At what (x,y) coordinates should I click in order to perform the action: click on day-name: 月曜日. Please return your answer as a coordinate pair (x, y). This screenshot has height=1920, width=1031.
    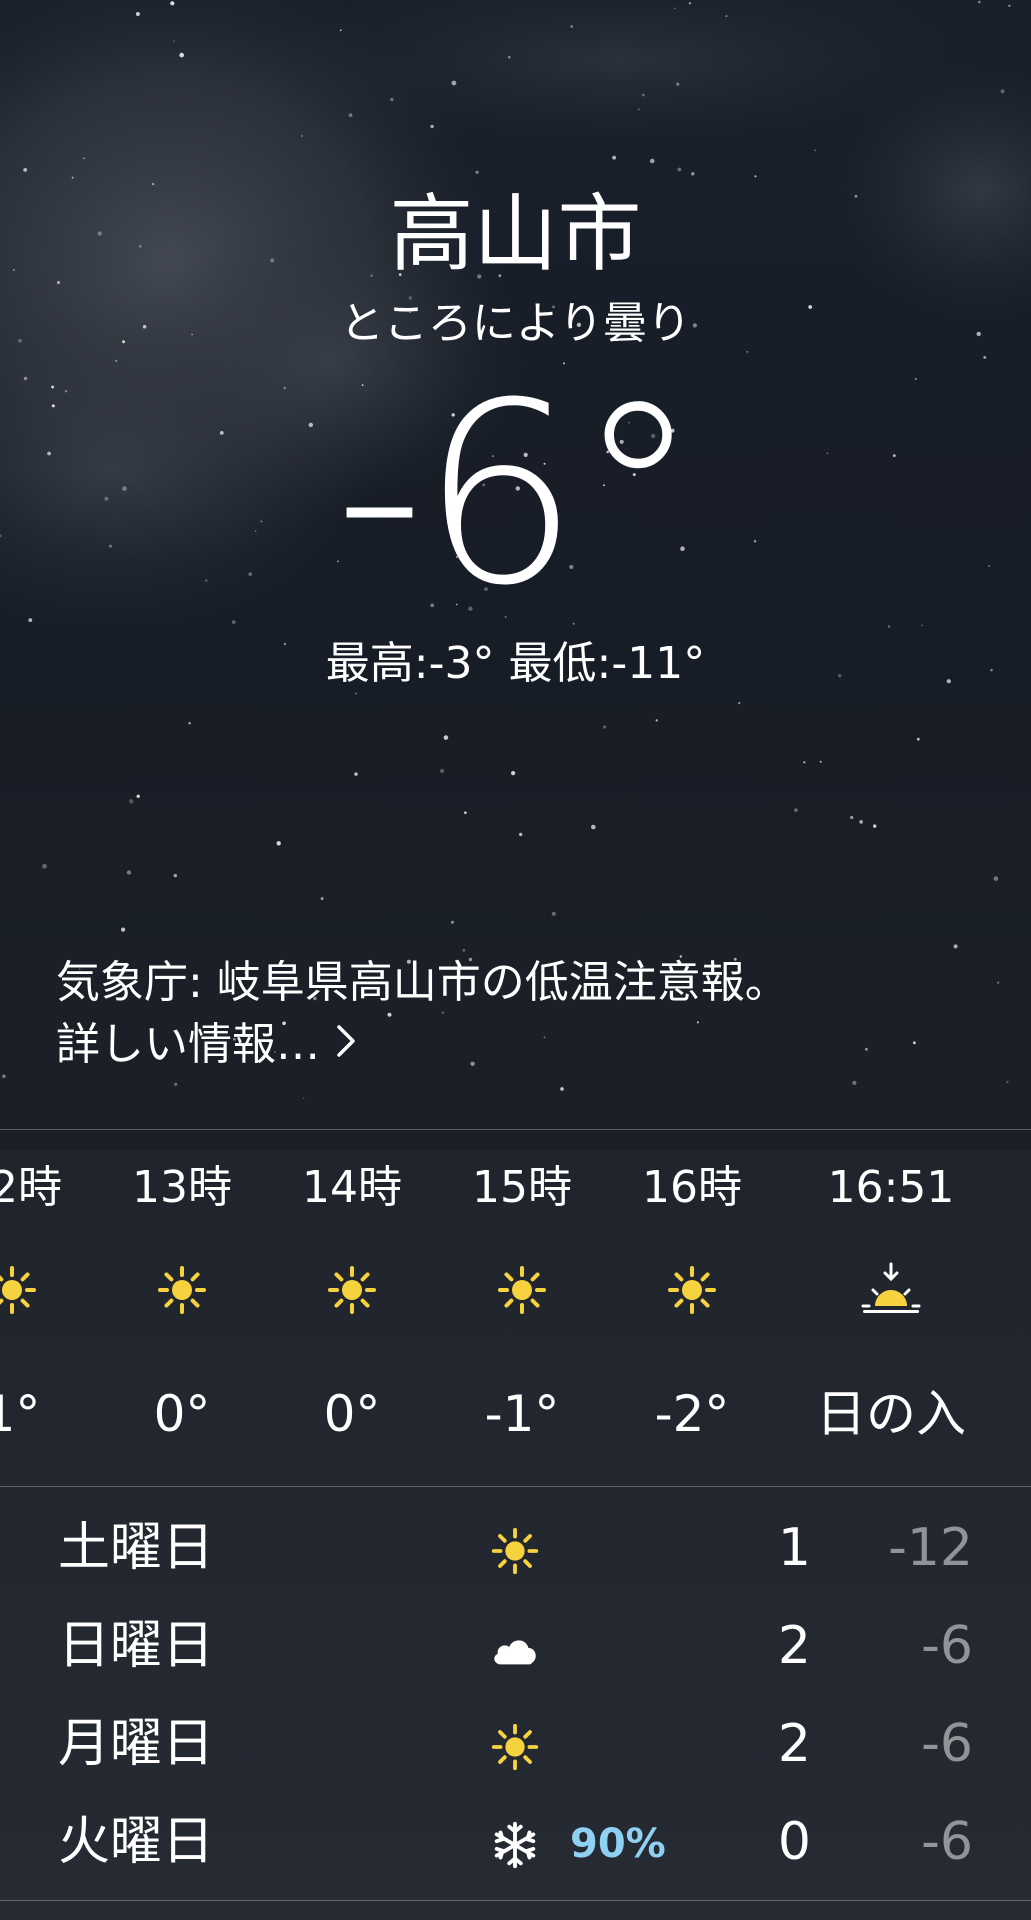
    Looking at the image, I should click on (136, 1744).